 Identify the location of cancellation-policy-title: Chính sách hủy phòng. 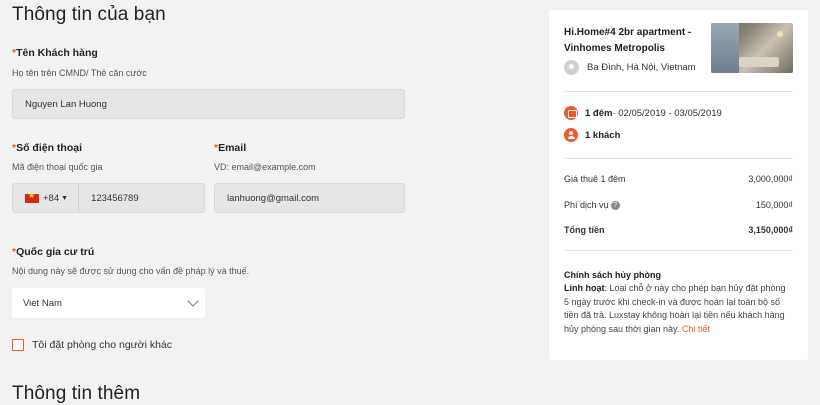
(612, 275).